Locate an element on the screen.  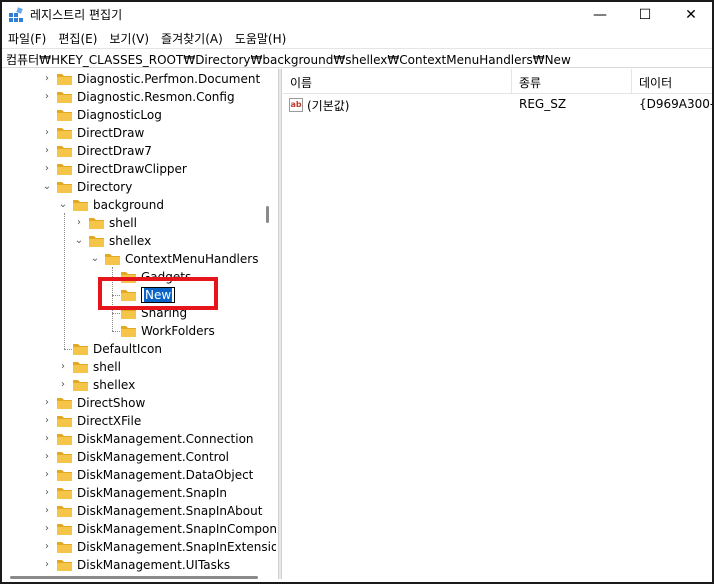
highlight-annotation-box is located at coordinates (158, 293).